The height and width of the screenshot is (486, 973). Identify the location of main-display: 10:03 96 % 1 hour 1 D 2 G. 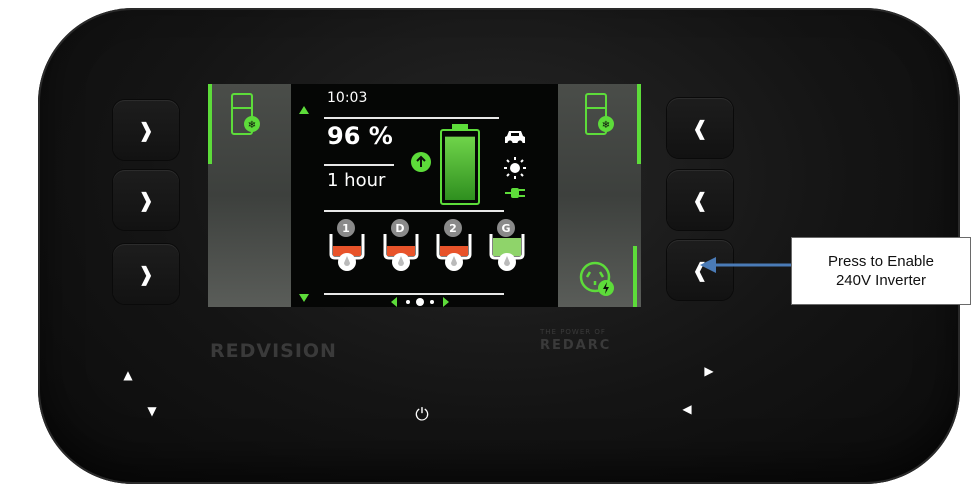
(424, 195).